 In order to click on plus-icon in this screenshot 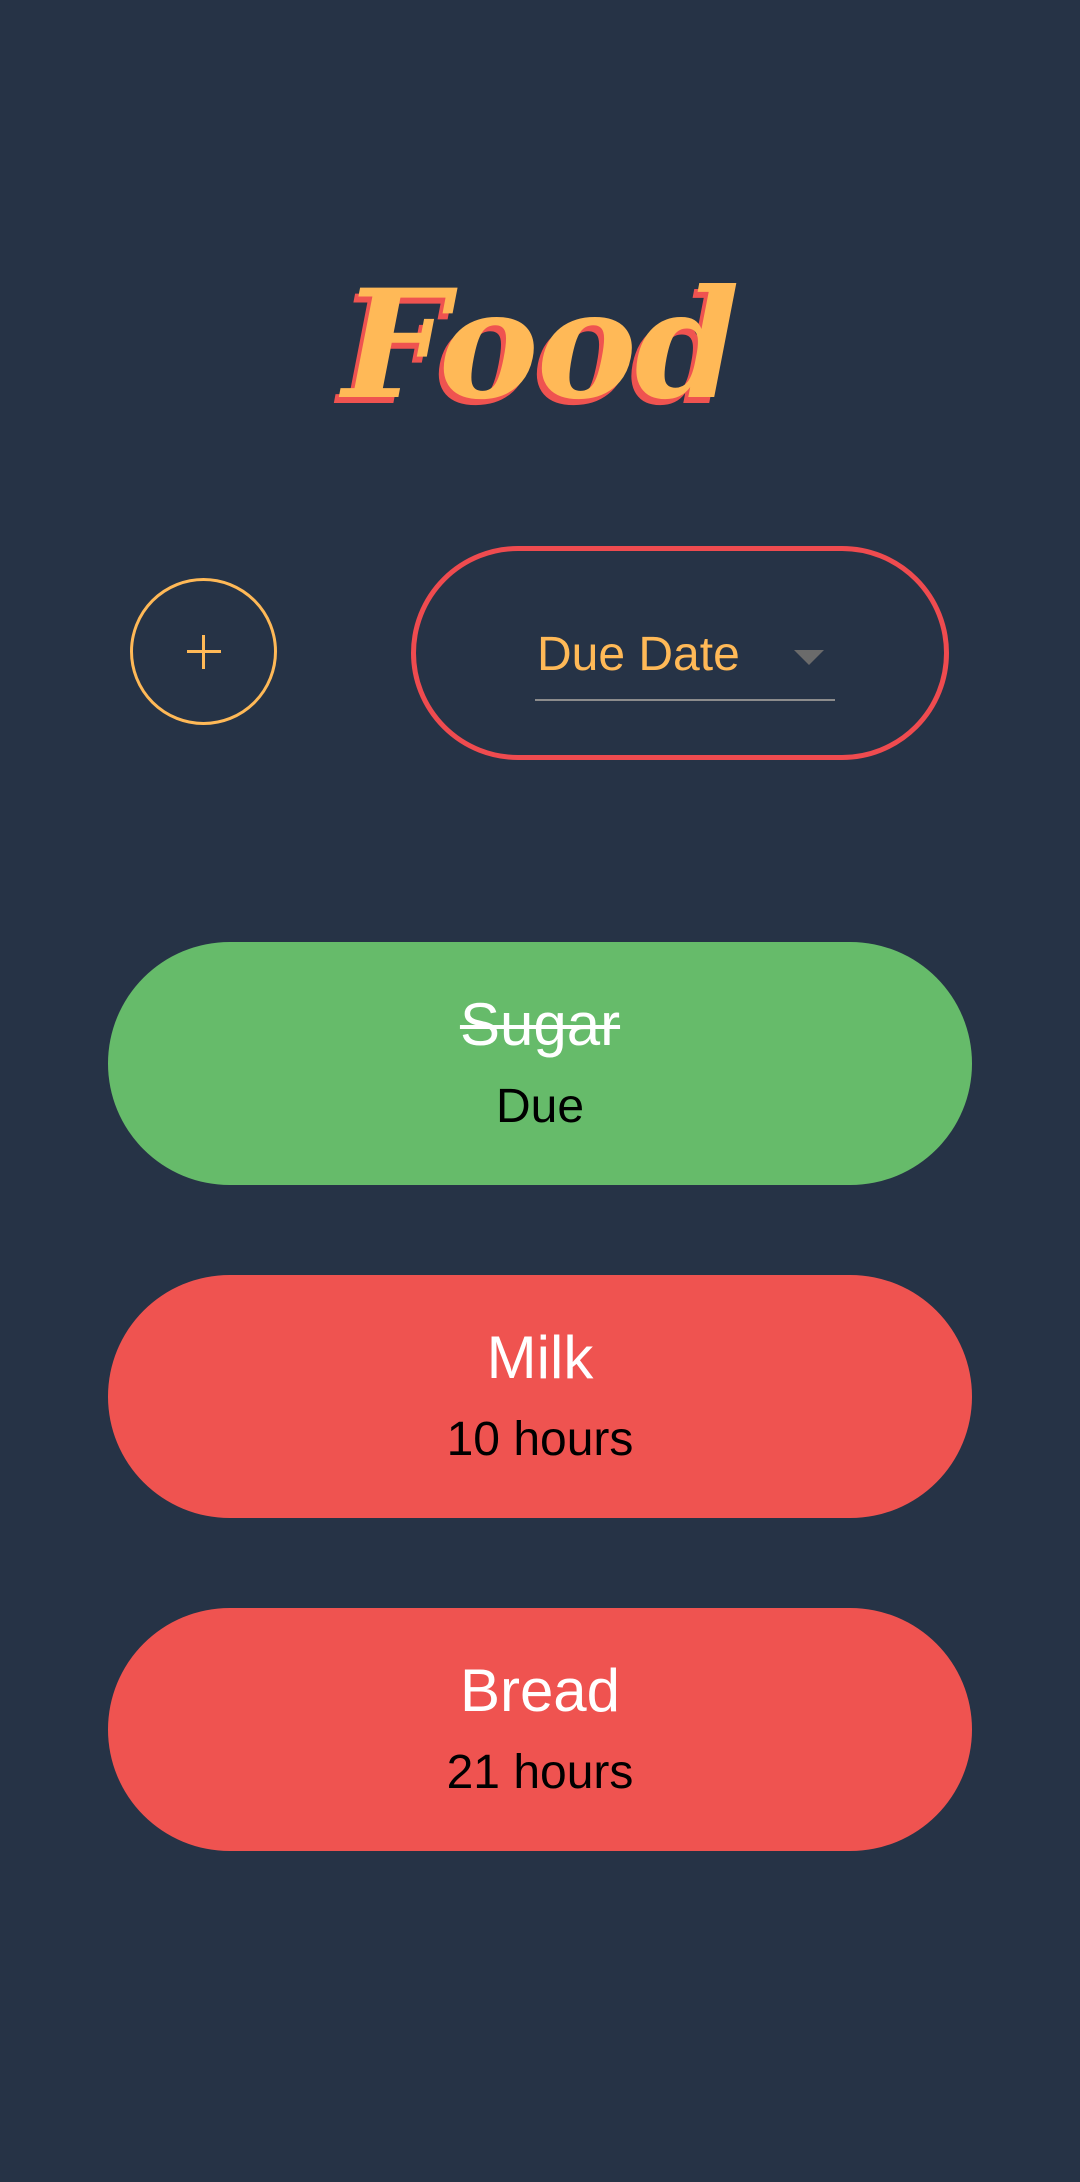, I will do `click(203, 651)`.